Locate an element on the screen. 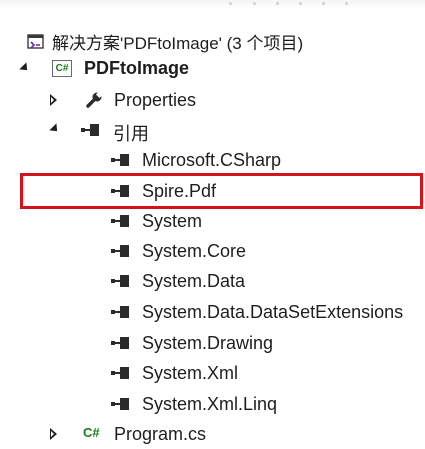  reference-label: System.Data is located at coordinates (194, 281).